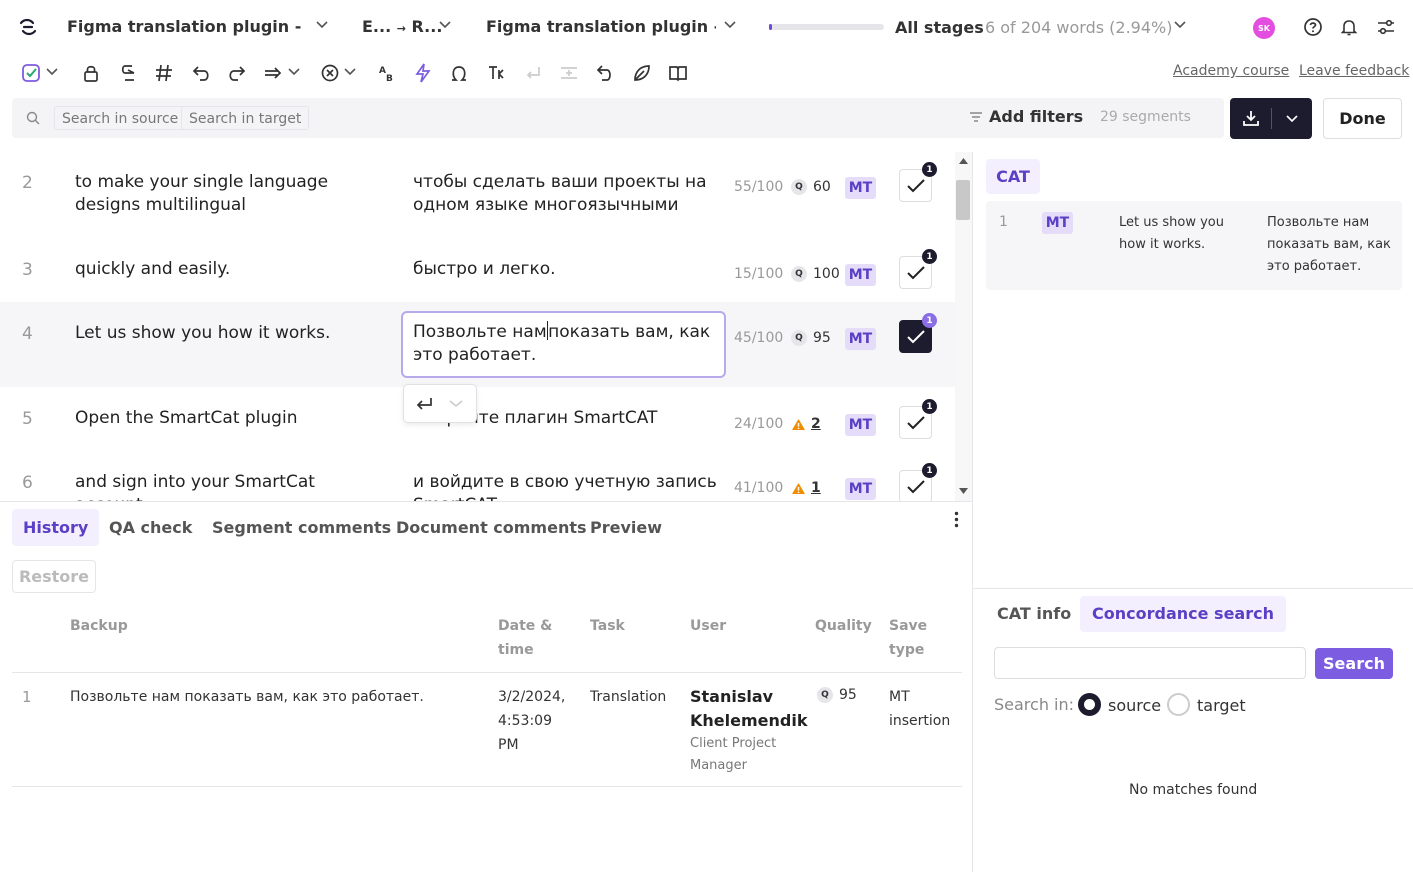 Image resolution: width=1413 pixels, height=872 pixels. What do you see at coordinates (963, 326) in the screenshot?
I see `segment-list-scrollbar` at bounding box center [963, 326].